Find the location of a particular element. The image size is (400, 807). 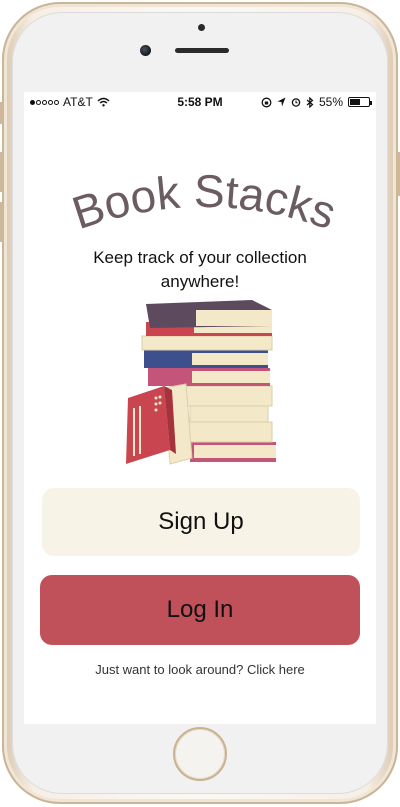

home-button is located at coordinates (200, 754).